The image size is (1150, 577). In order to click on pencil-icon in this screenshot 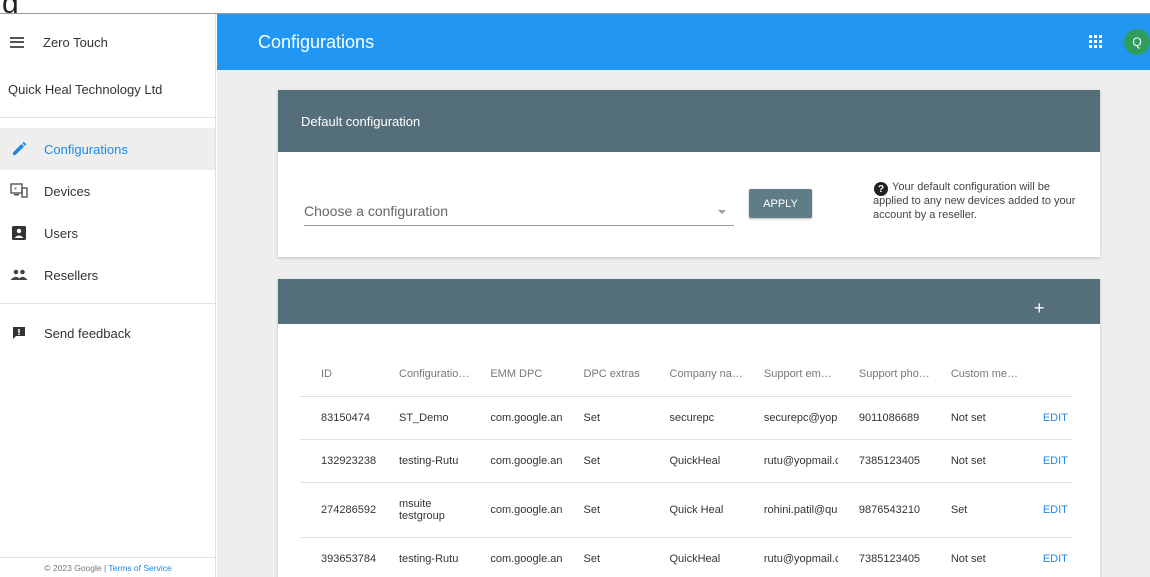, I will do `click(19, 149)`.